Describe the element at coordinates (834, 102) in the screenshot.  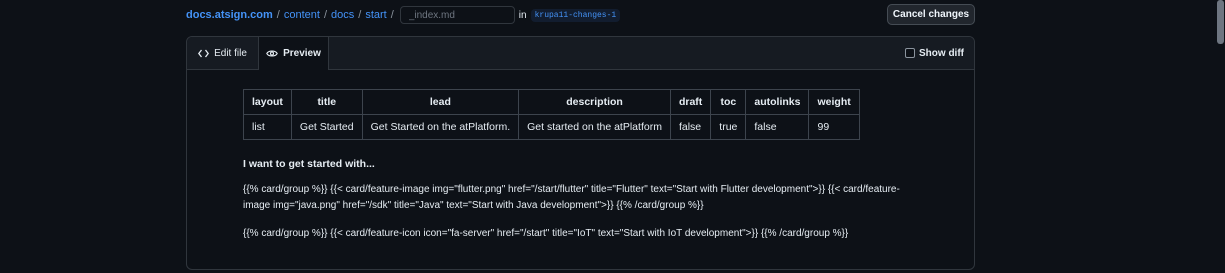
I see `column-header: weight` at that location.